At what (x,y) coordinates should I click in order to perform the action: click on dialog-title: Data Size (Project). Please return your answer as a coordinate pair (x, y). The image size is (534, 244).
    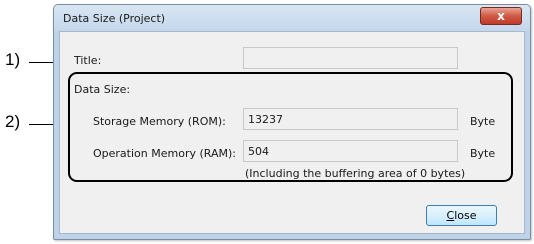
    Looking at the image, I should click on (114, 18).